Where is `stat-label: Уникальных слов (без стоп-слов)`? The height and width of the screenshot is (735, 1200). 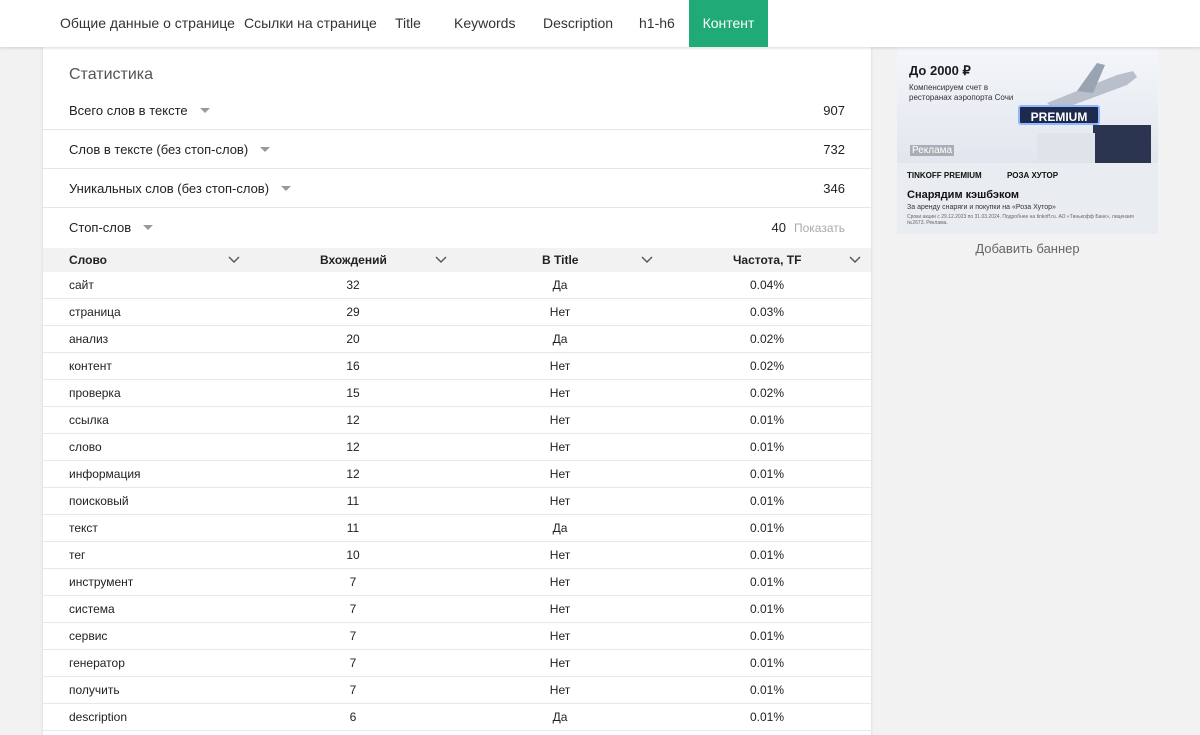 stat-label: Уникальных слов (без стоп-слов) is located at coordinates (180, 188).